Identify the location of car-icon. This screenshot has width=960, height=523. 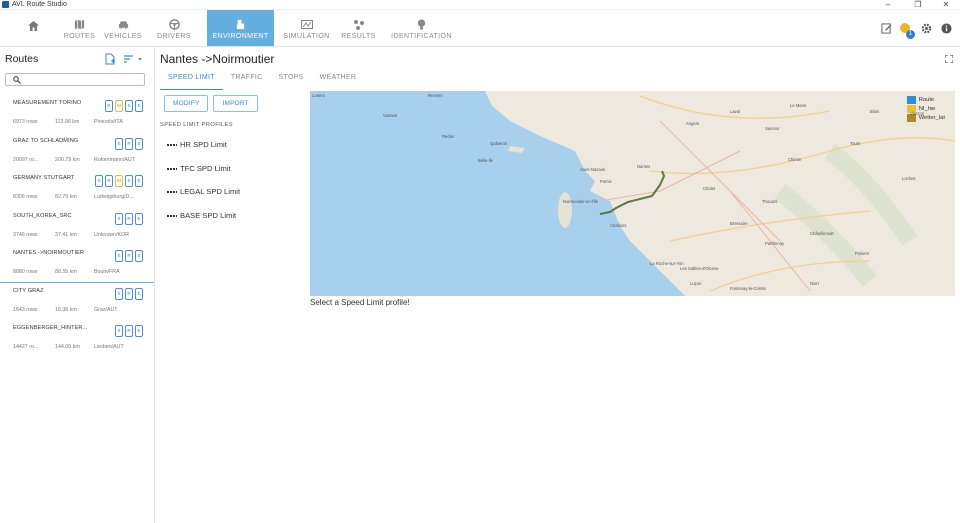
(123, 25).